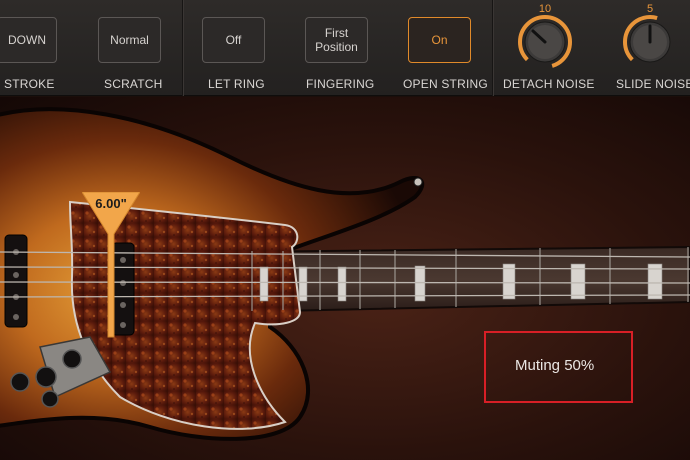 This screenshot has width=690, height=460. I want to click on slide-noise-label: SLIDE NOISE, so click(653, 84).